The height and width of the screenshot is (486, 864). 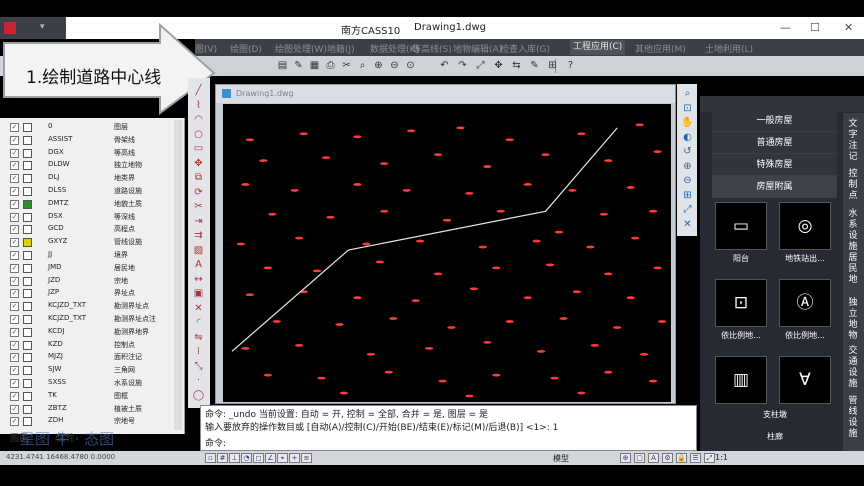 What do you see at coordinates (96, 255) in the screenshot?
I see `layer-row: ✓ JJ 境界` at bounding box center [96, 255].